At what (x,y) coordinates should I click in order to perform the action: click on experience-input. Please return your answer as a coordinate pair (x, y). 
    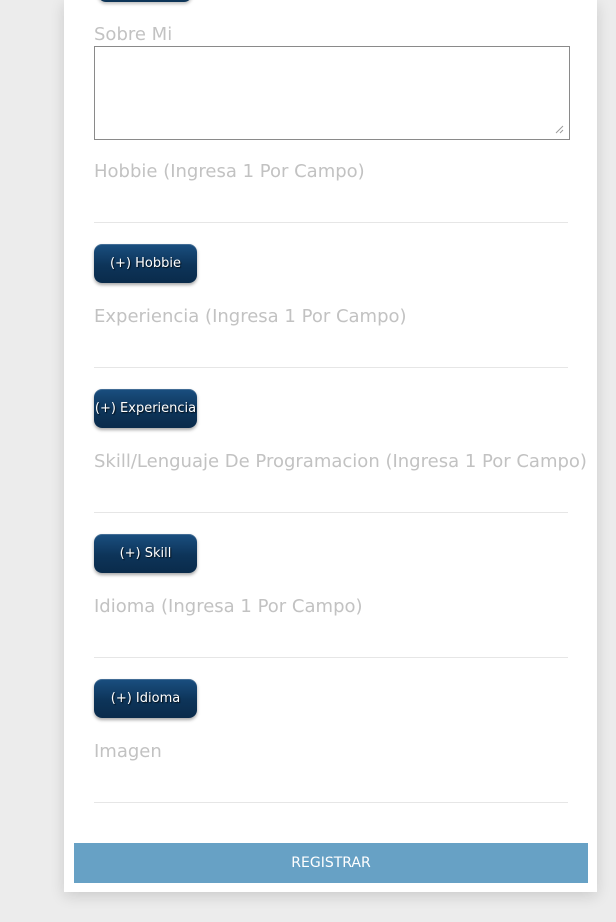
    Looking at the image, I should click on (331, 351).